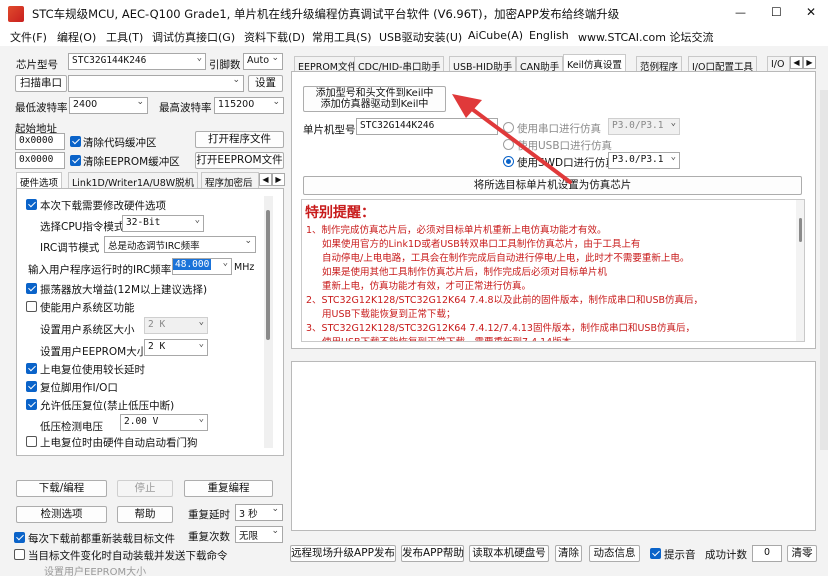 The width and height of the screenshot is (828, 576). What do you see at coordinates (268, 275) in the screenshot?
I see `scrollbar-thumb` at bounding box center [268, 275].